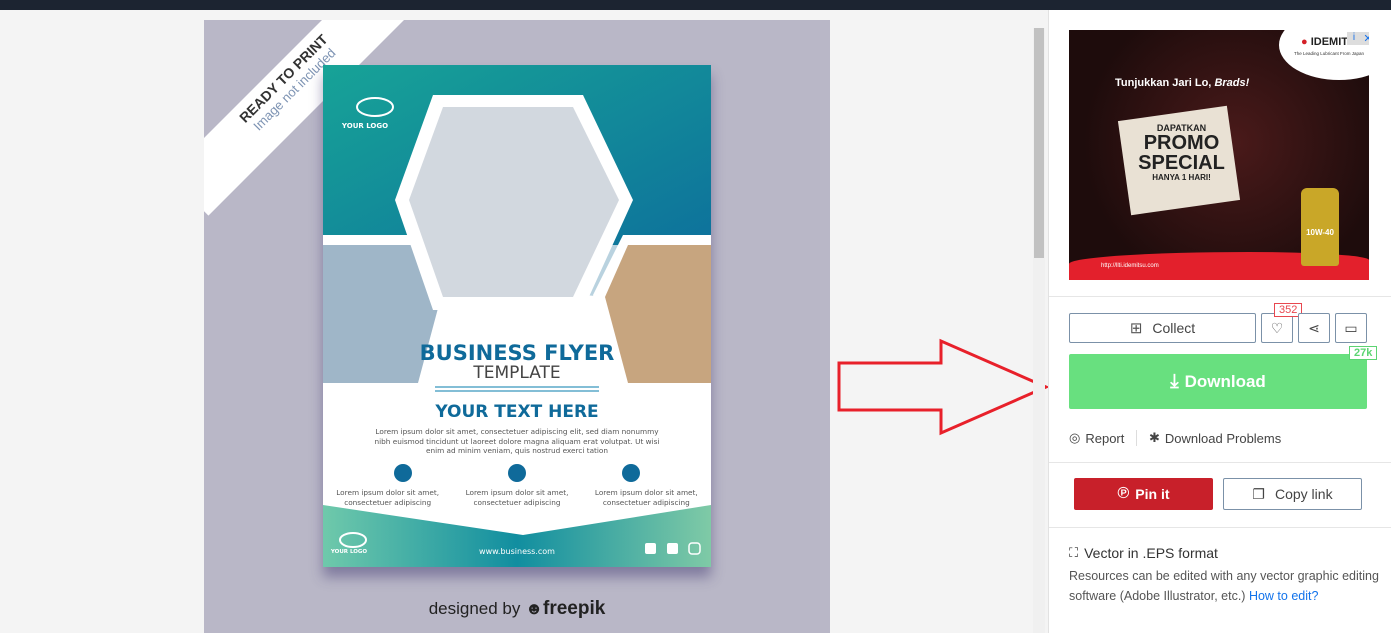  I want to click on share-icon: ⋖, so click(1314, 327).